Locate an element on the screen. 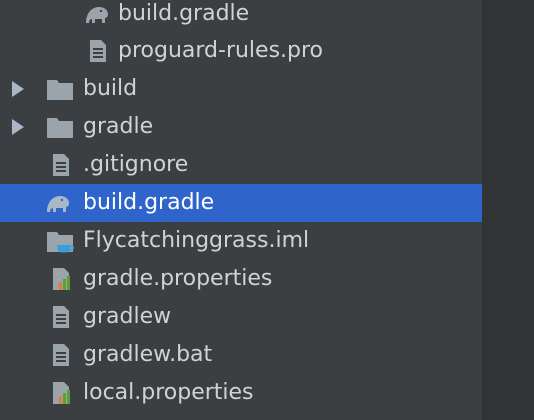 The image size is (534, 420). tree-item-proguard-rules: proguard-rules.pro is located at coordinates (241, 51).